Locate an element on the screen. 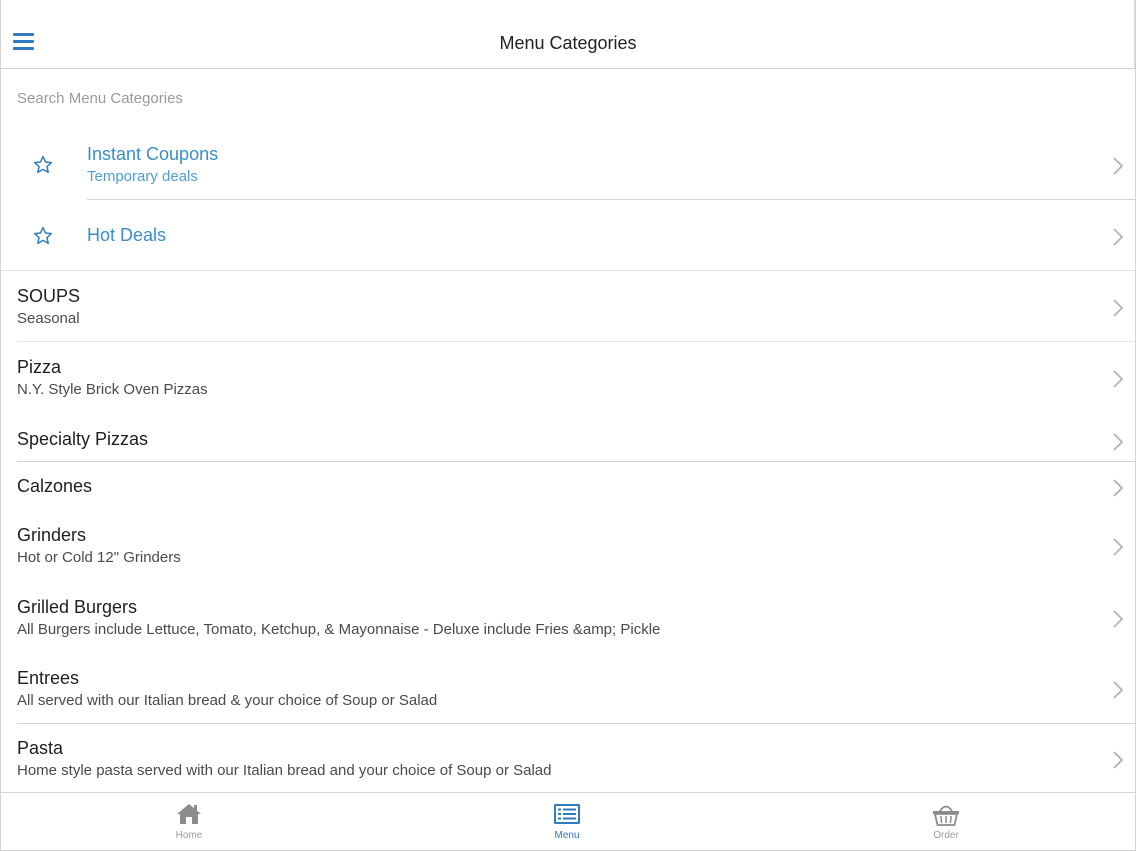 This screenshot has width=1136, height=852. category-title: Pizza is located at coordinates (39, 367).